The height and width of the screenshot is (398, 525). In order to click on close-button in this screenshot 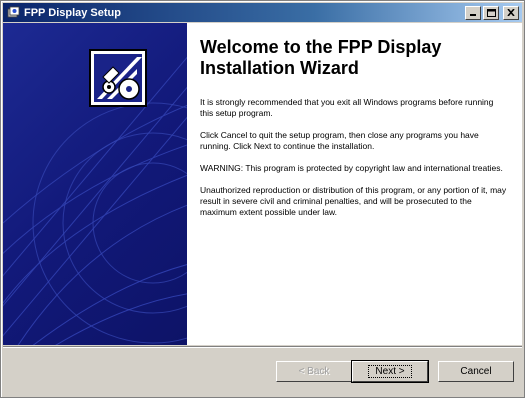, I will do `click(511, 12)`.